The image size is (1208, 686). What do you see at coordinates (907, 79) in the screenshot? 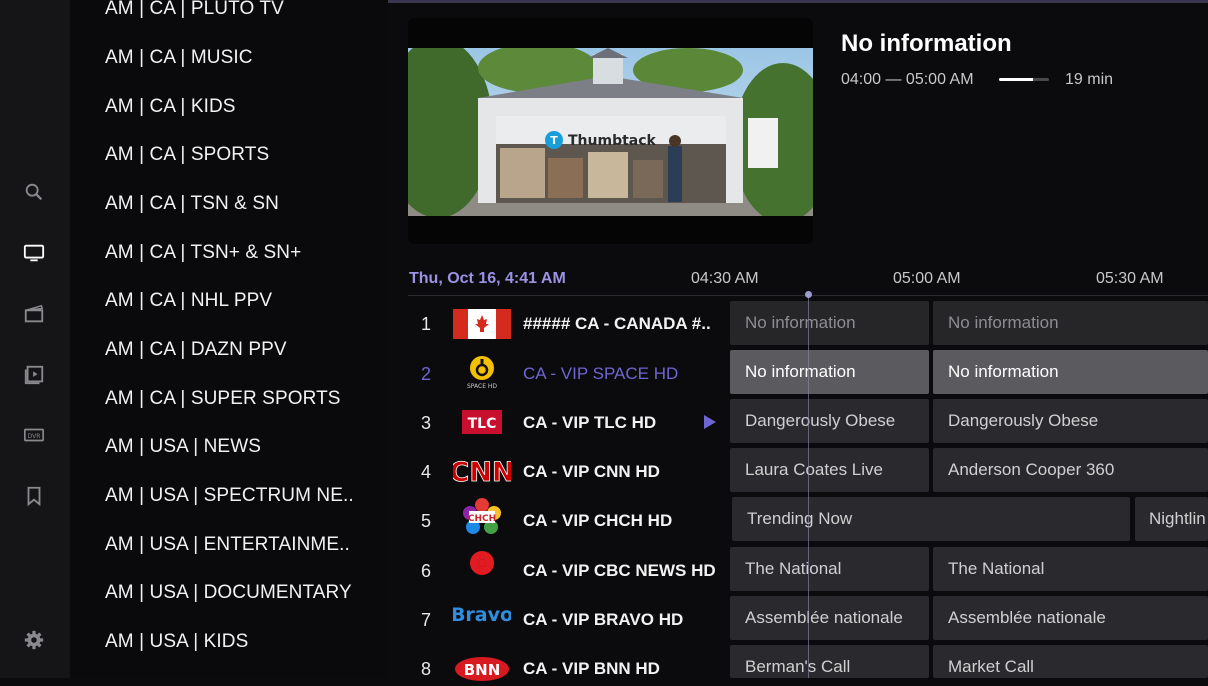
I see `program-time-range: 04:00 — 05:00 AM` at bounding box center [907, 79].